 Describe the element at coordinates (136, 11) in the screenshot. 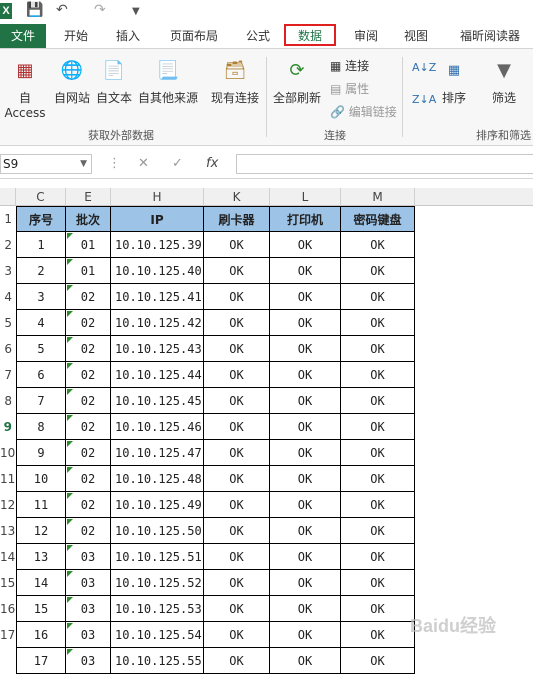

I see `customize-icon: ▼` at that location.